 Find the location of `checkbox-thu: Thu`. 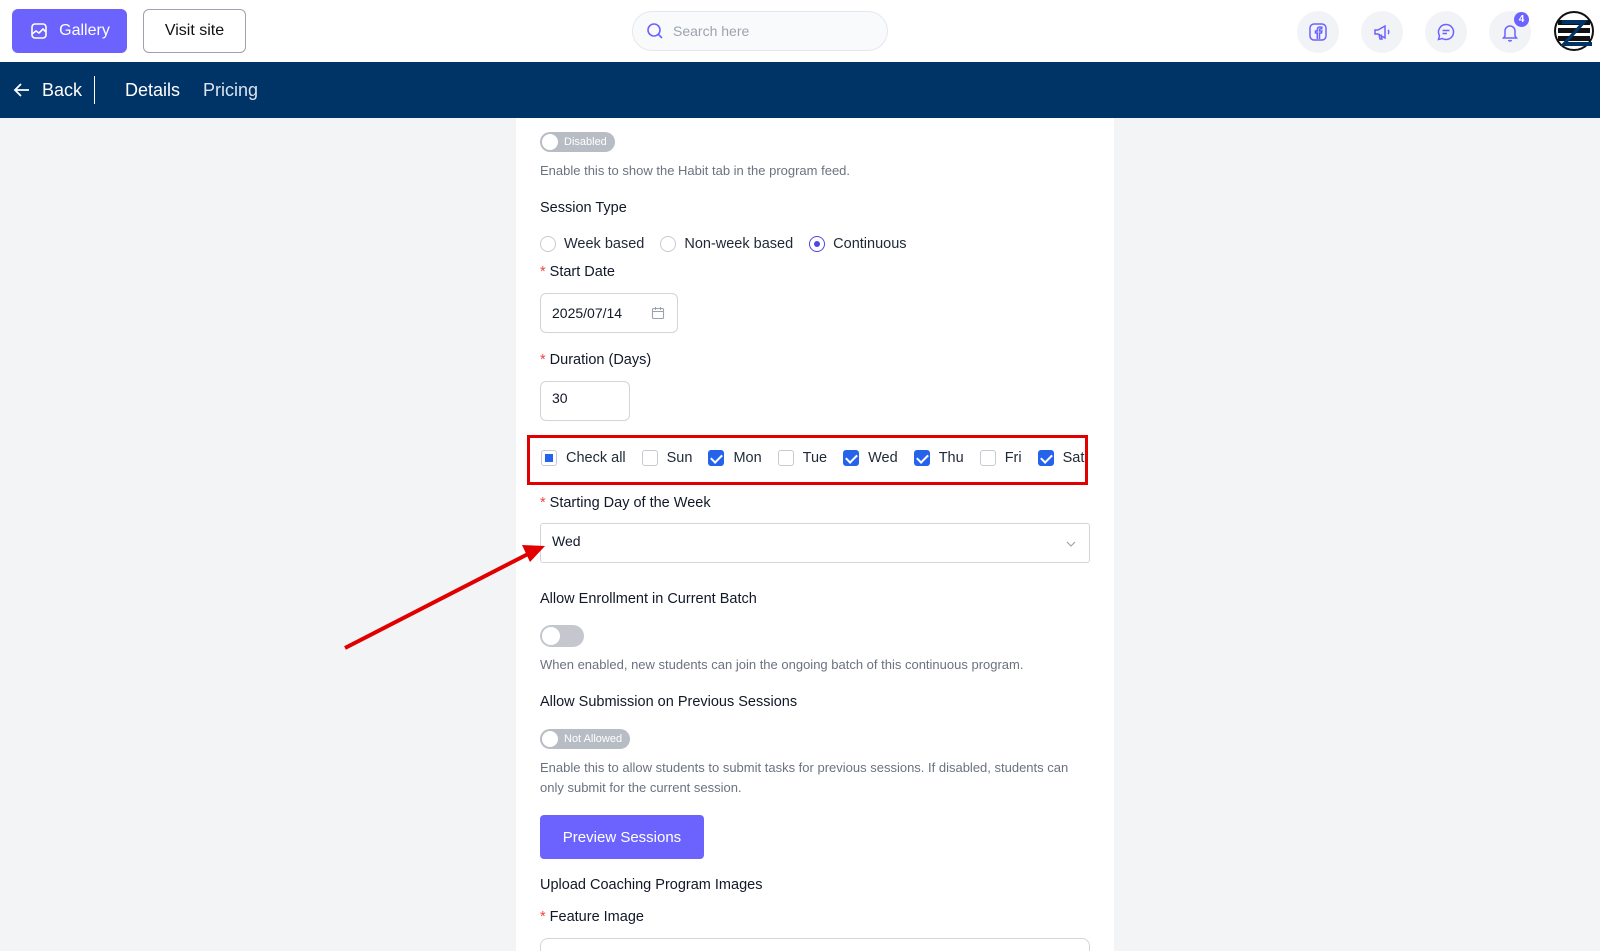

checkbox-thu: Thu is located at coordinates (938, 458).